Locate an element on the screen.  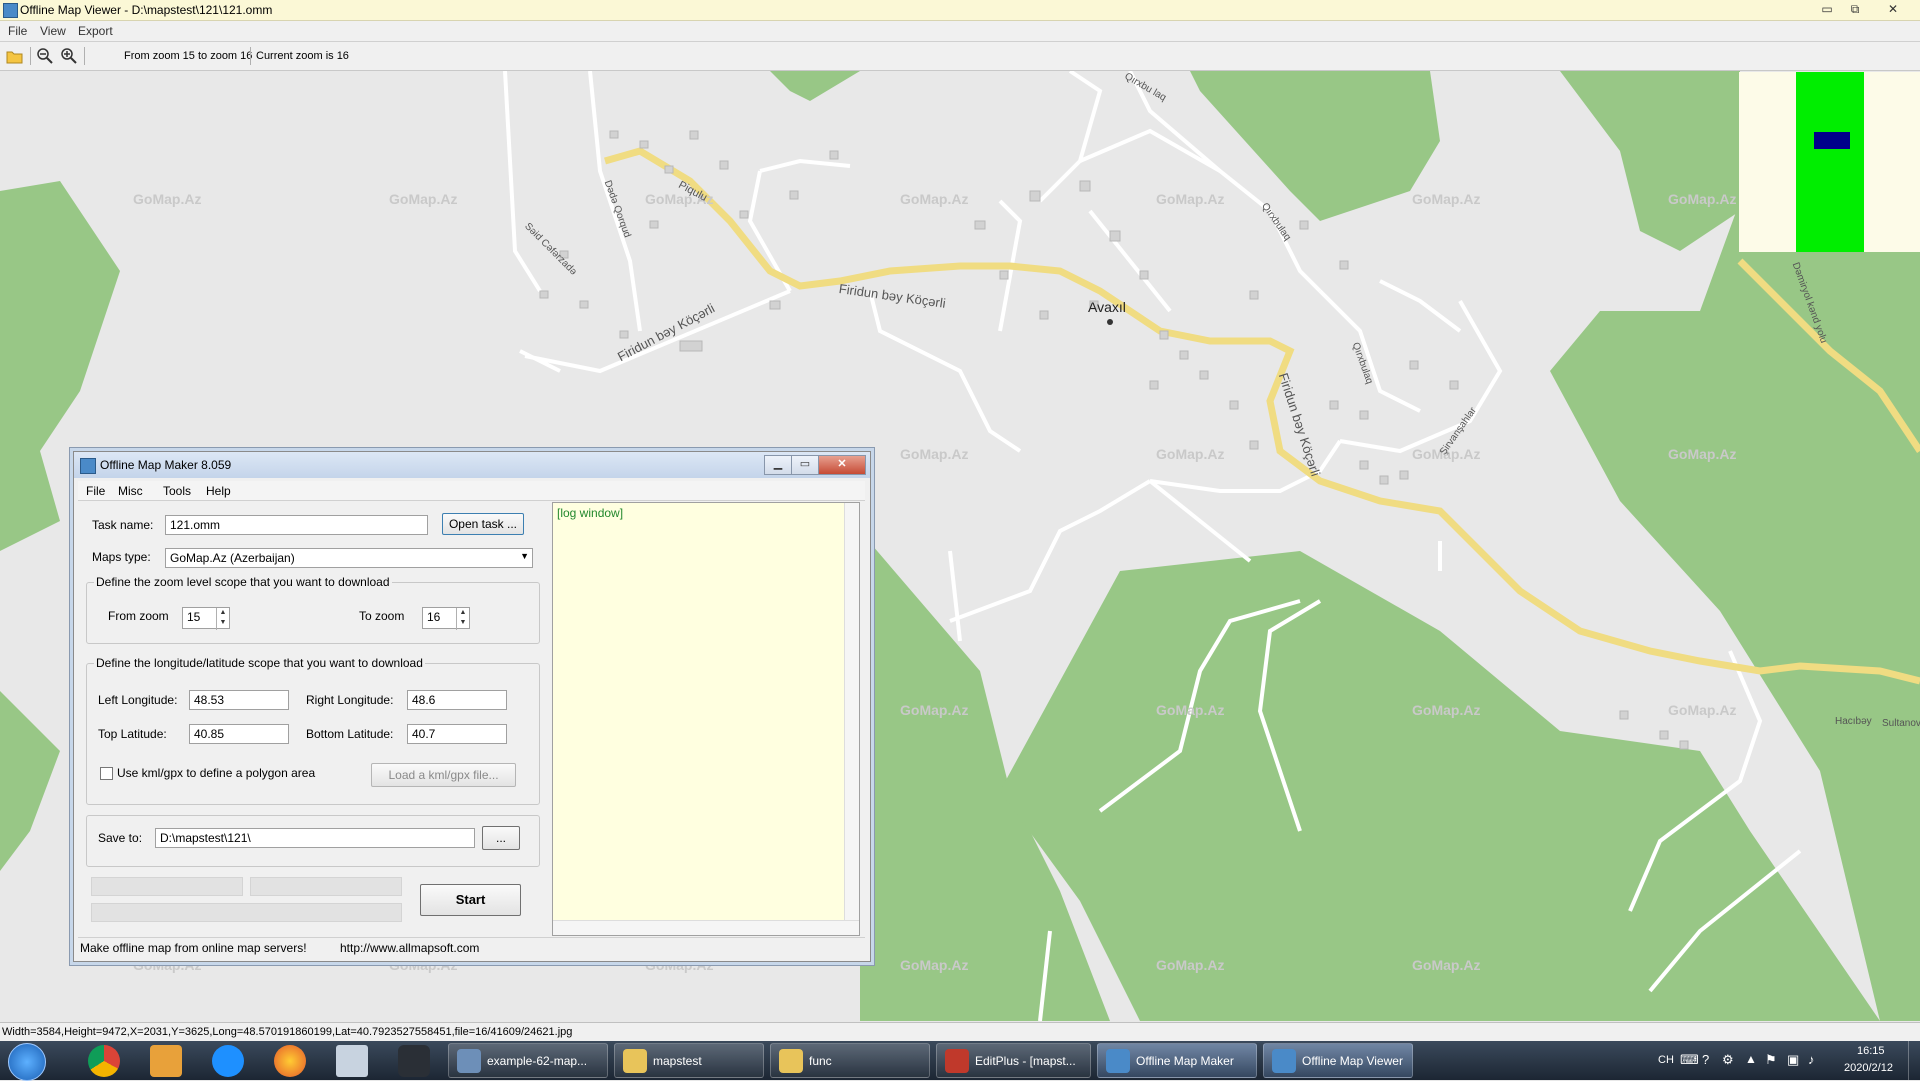
start-button: Start is located at coordinates (470, 900).